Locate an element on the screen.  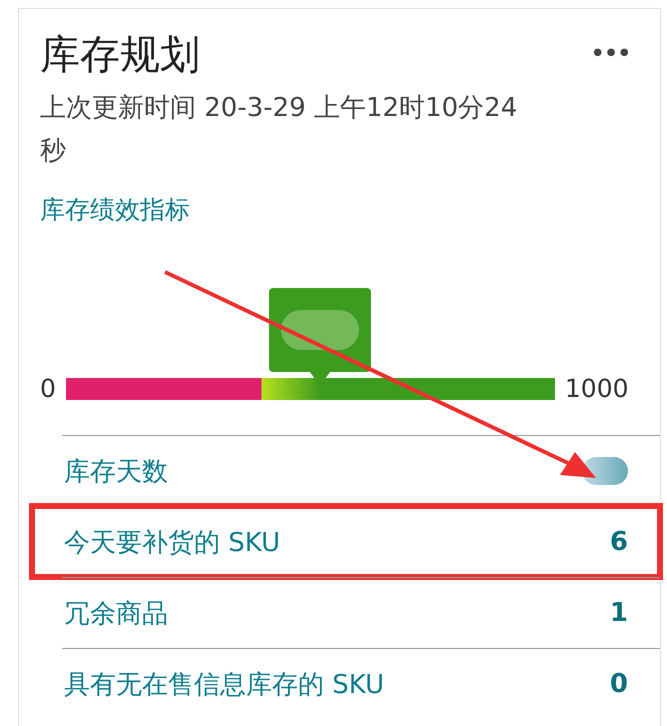
more-menu-button: ••• is located at coordinates (610, 54).